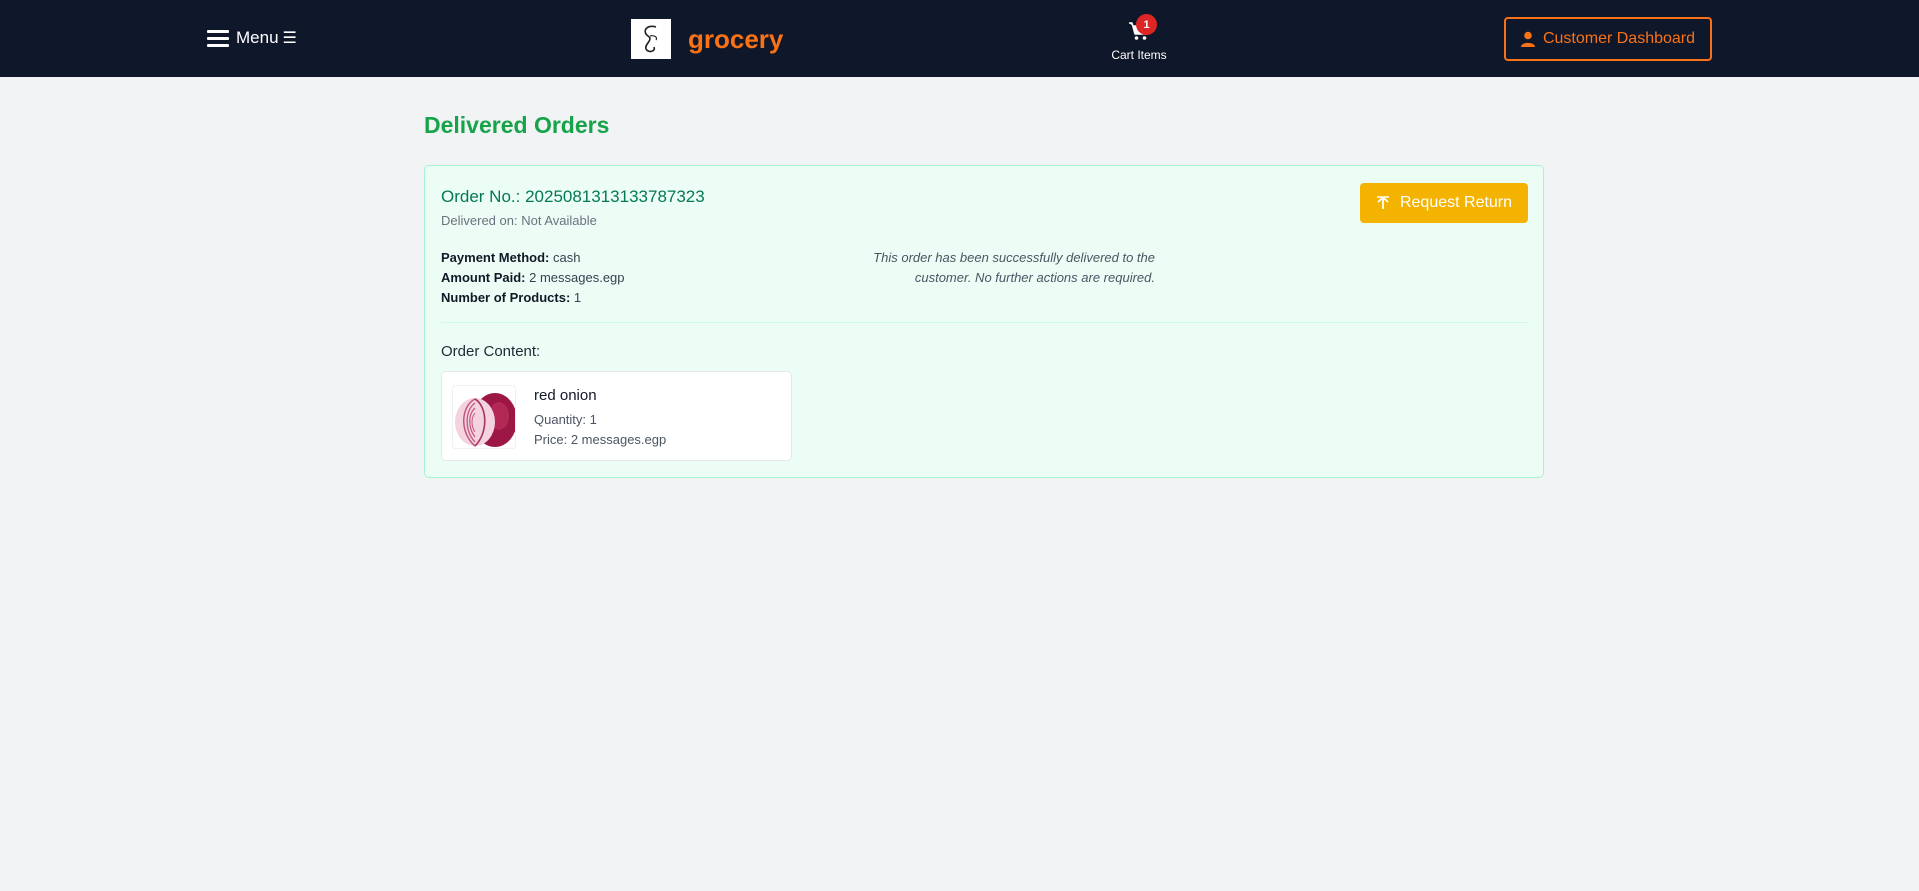  What do you see at coordinates (573, 196) in the screenshot?
I see `order-number: Order No.: 2025081313133787323` at bounding box center [573, 196].